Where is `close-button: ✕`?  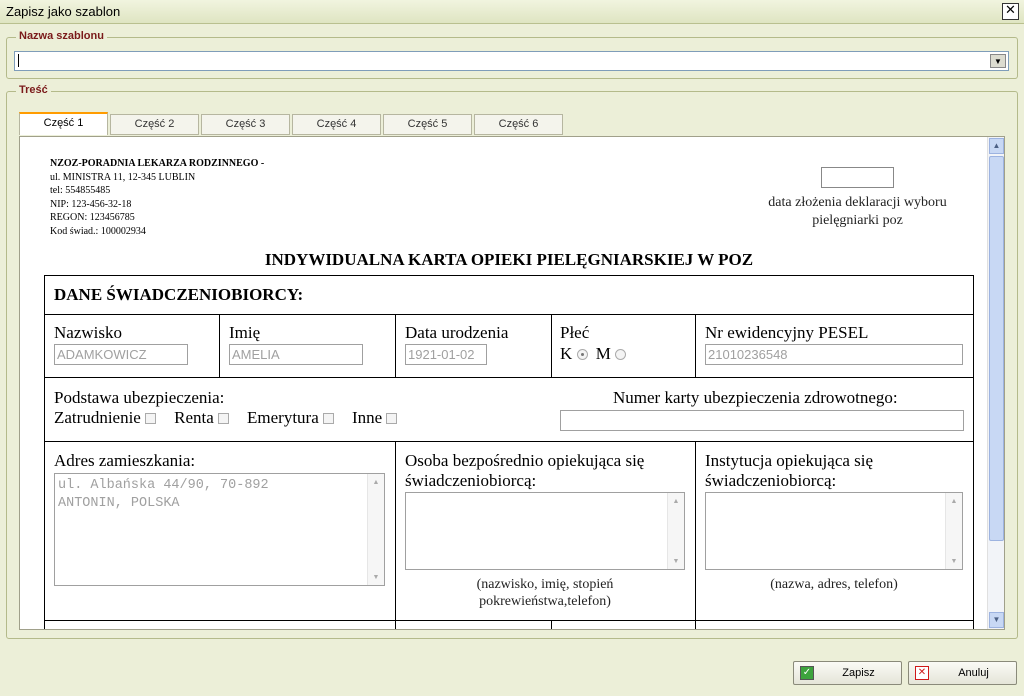
close-button: ✕ is located at coordinates (1010, 11).